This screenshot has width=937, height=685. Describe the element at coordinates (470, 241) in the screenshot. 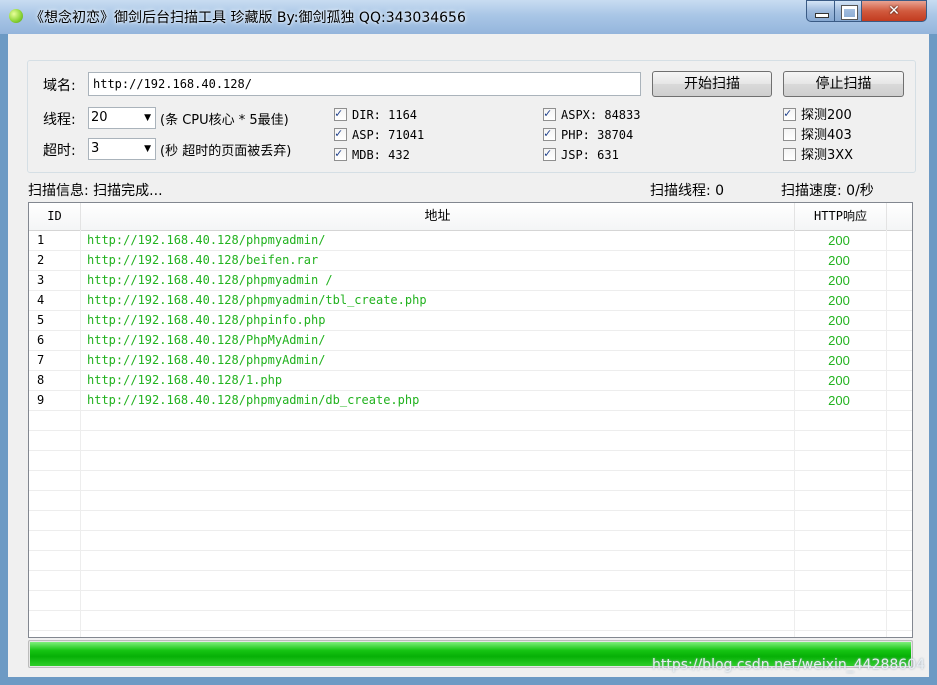

I see `table-row: 1 http://192.168.40.128/phpmyadmin/200` at that location.